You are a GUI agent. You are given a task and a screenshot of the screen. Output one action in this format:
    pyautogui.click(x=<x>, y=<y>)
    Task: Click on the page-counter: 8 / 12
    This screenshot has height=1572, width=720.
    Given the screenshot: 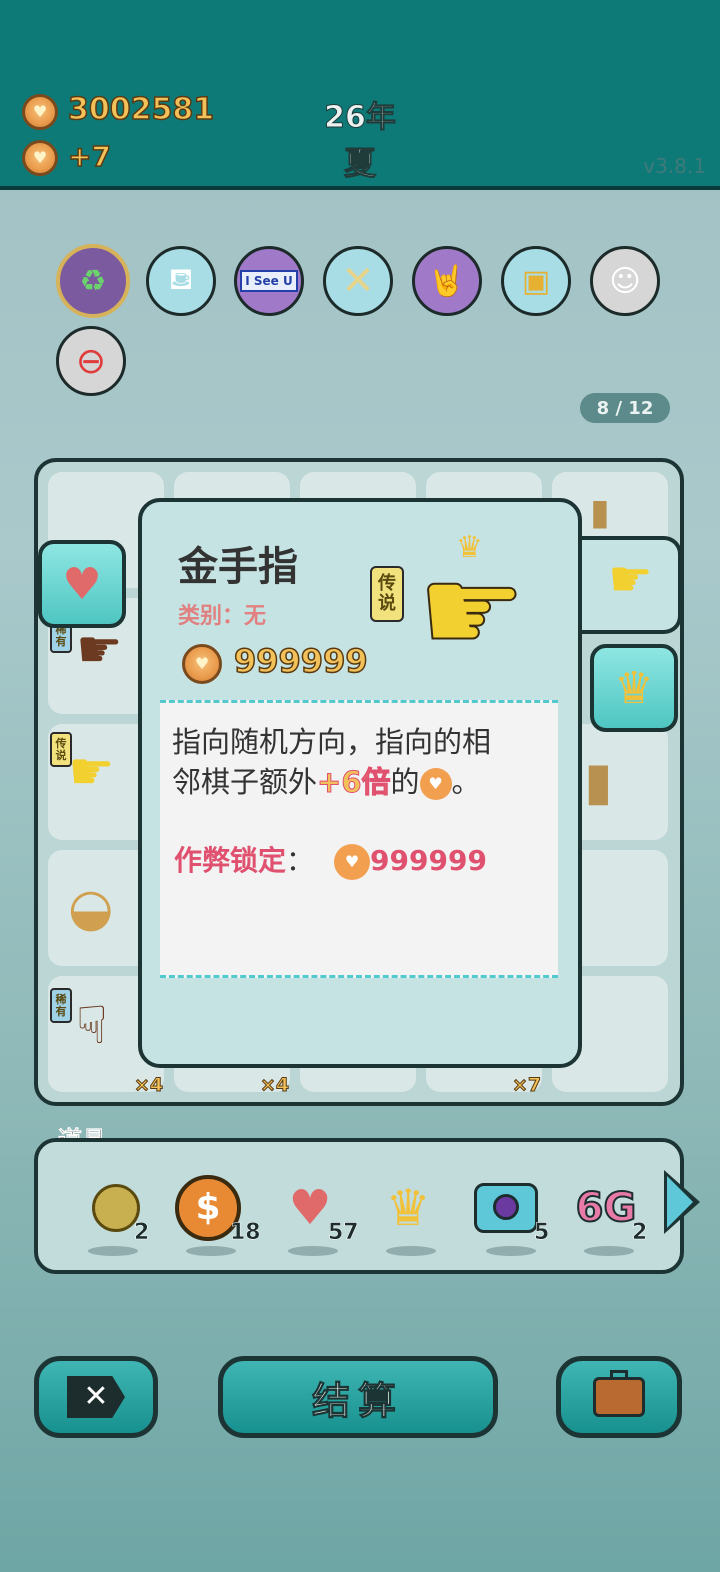 What is the action you would take?
    pyautogui.click(x=625, y=408)
    